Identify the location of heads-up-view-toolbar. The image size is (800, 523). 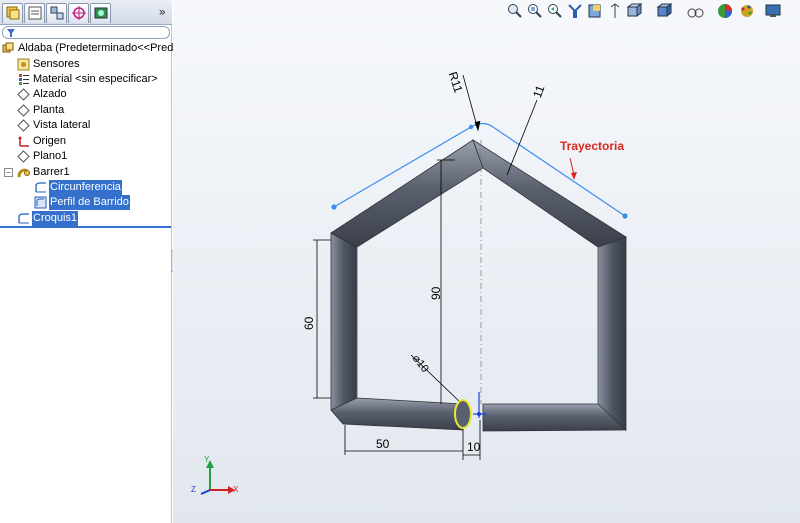
(651, 12).